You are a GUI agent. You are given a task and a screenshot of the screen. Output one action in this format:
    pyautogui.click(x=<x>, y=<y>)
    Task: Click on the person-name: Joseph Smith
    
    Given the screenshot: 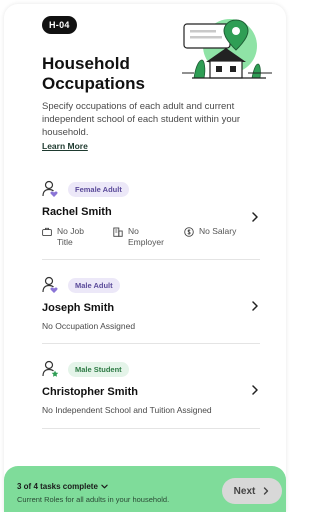 What is the action you would take?
    pyautogui.click(x=78, y=308)
    